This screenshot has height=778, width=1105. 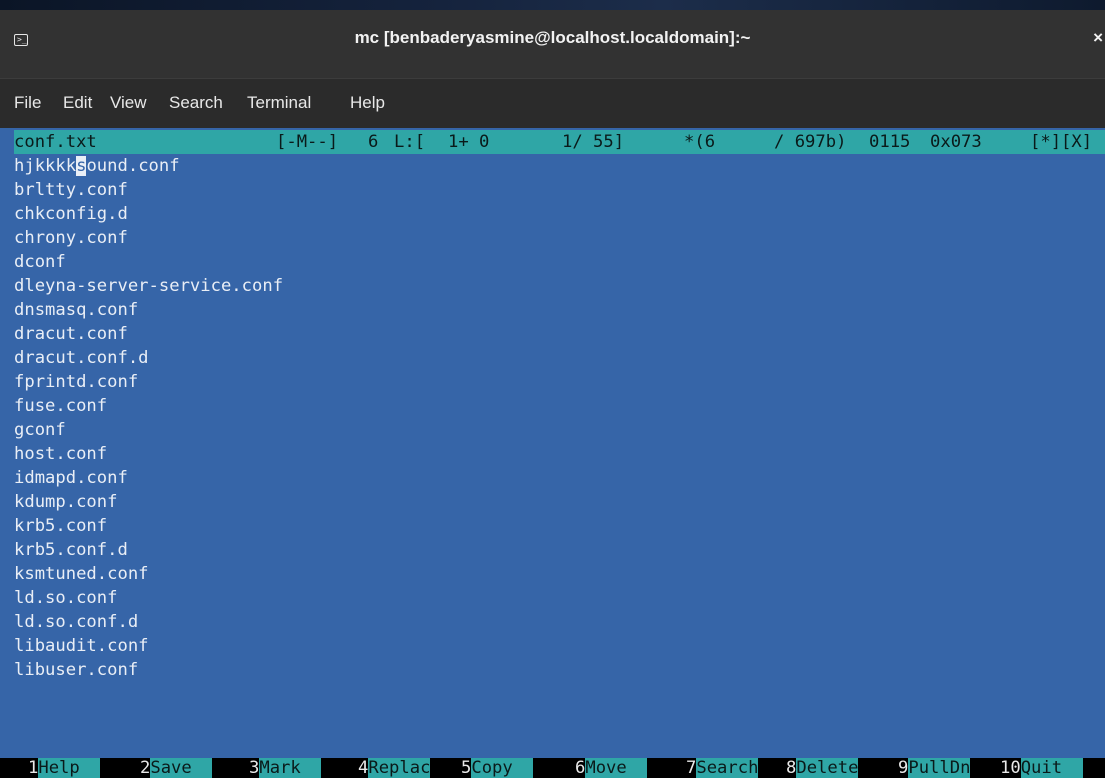 I want to click on text-line: chrony.conf, so click(x=559, y=238).